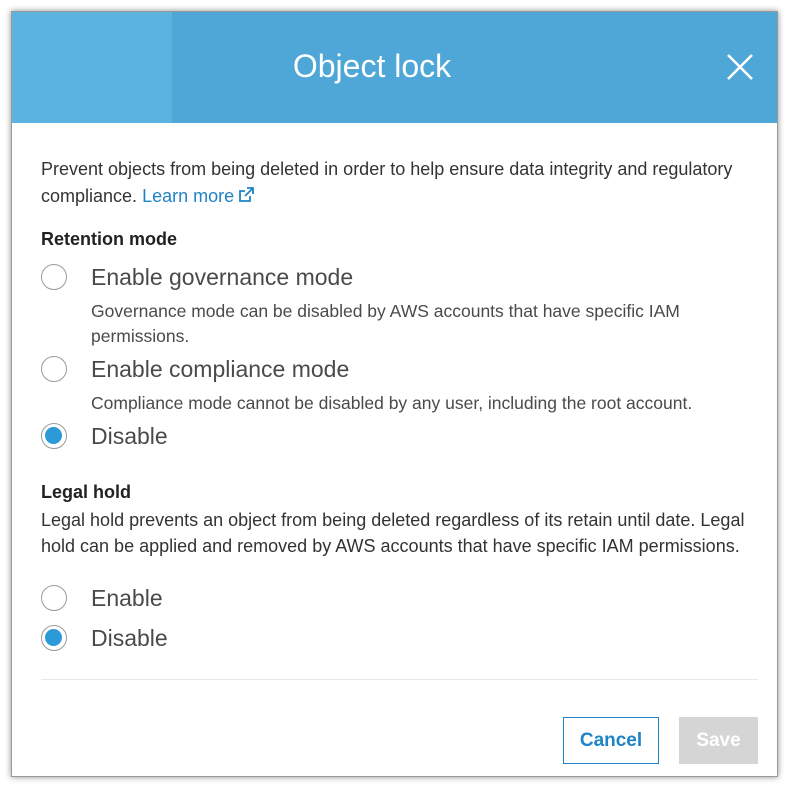 This screenshot has width=800, height=800. I want to click on dialog-title: Object lock, so click(372, 66).